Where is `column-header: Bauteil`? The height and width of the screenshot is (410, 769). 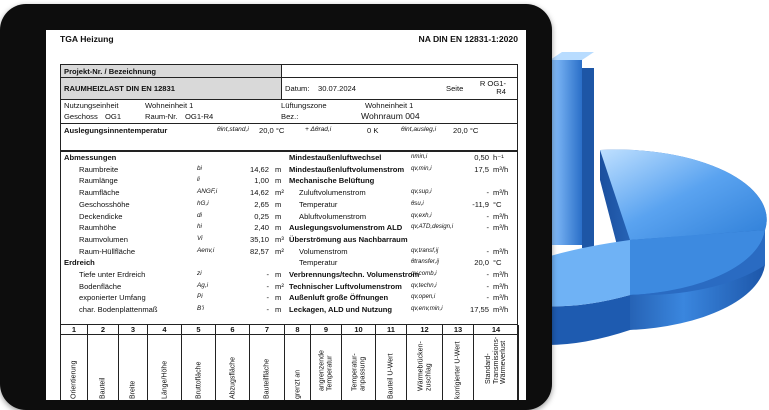
column-header: Bauteil is located at coordinates (103, 367).